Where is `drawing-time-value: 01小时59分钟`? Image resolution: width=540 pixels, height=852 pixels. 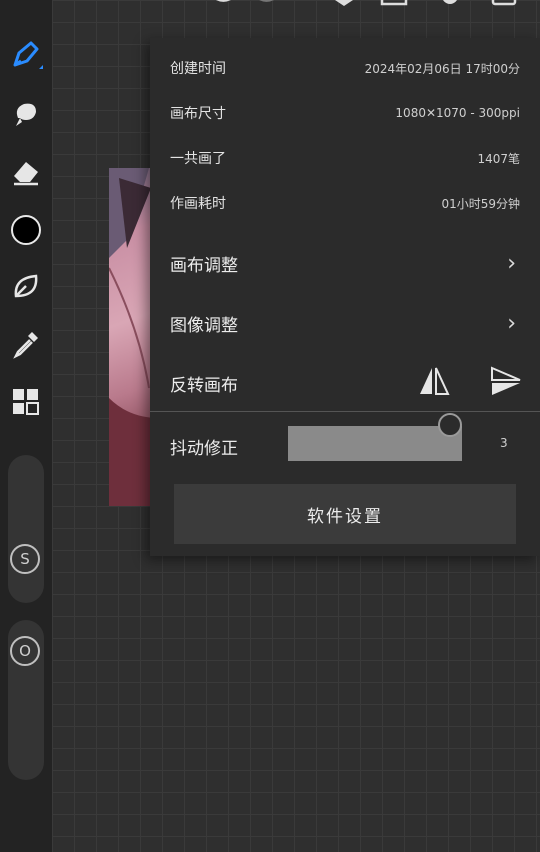 drawing-time-value: 01小时59分钟 is located at coordinates (480, 203).